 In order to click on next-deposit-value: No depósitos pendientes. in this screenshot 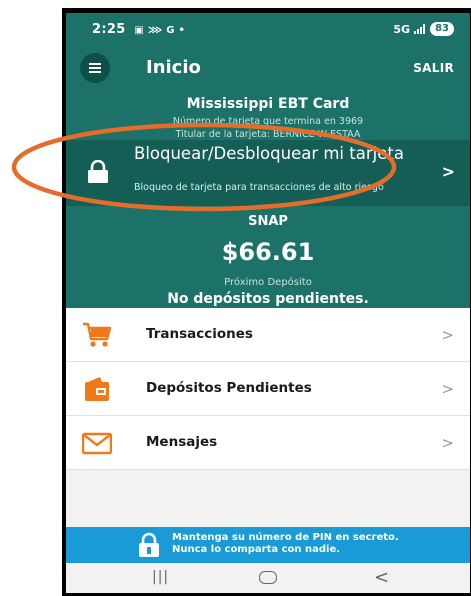, I will do `click(268, 299)`.